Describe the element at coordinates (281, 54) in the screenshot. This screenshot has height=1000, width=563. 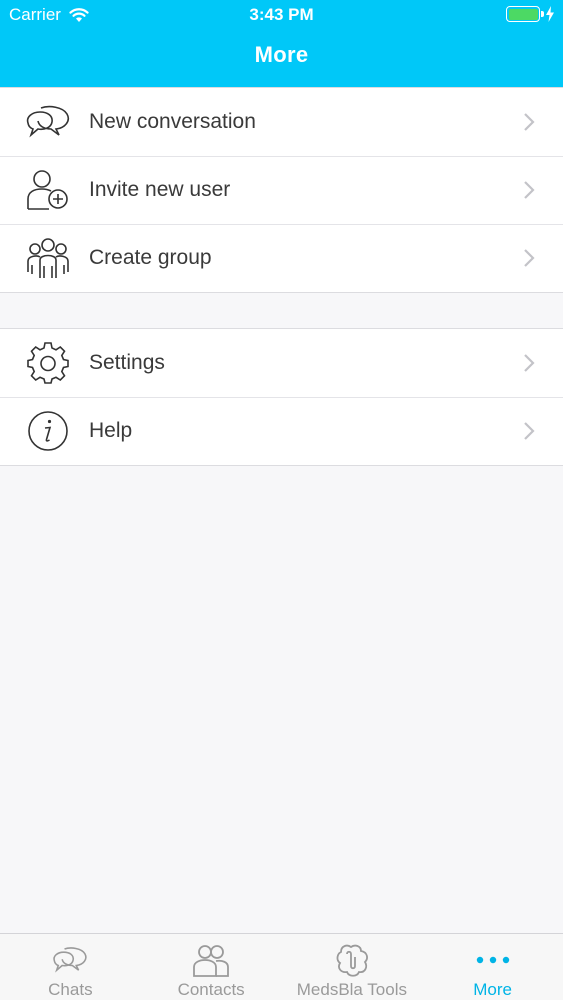
I see `page-title: More` at that location.